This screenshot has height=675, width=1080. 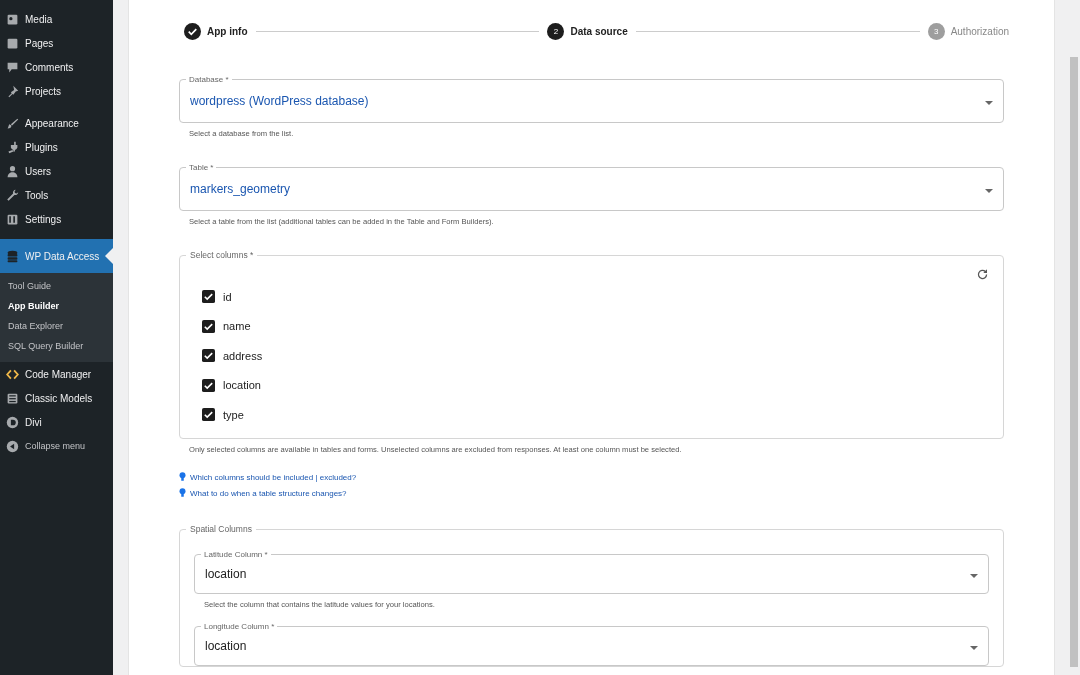 What do you see at coordinates (233, 414) in the screenshot?
I see `checkbox-label: type` at bounding box center [233, 414].